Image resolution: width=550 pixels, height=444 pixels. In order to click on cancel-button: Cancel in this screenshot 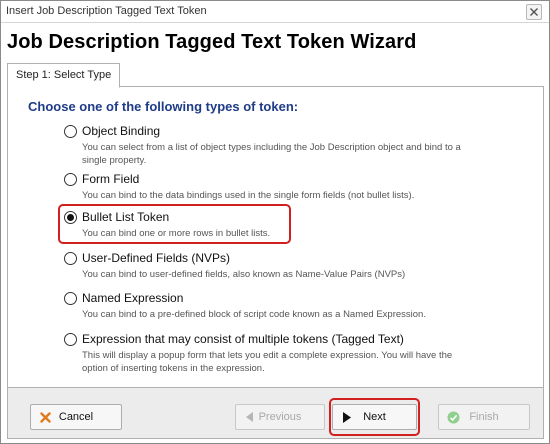, I will do `click(76, 417)`.